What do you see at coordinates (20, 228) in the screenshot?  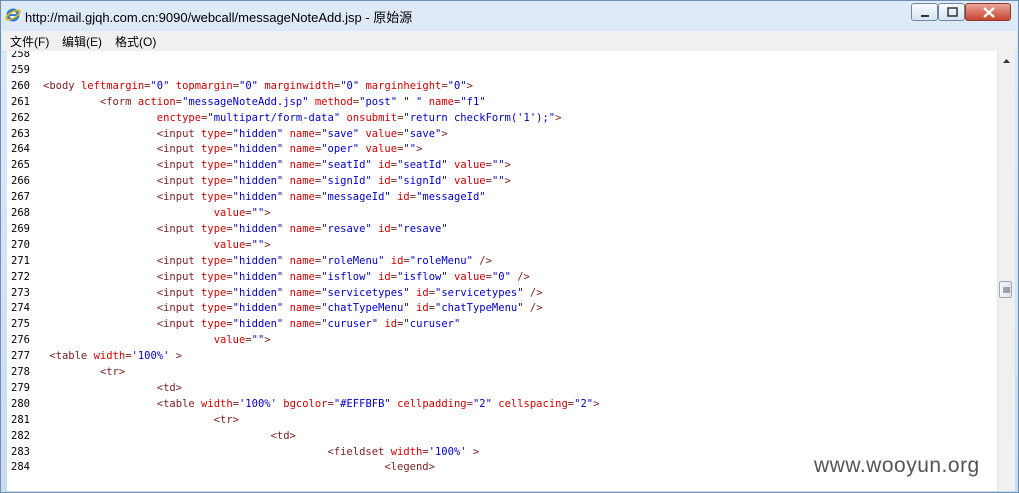 I see `line-number: 269` at bounding box center [20, 228].